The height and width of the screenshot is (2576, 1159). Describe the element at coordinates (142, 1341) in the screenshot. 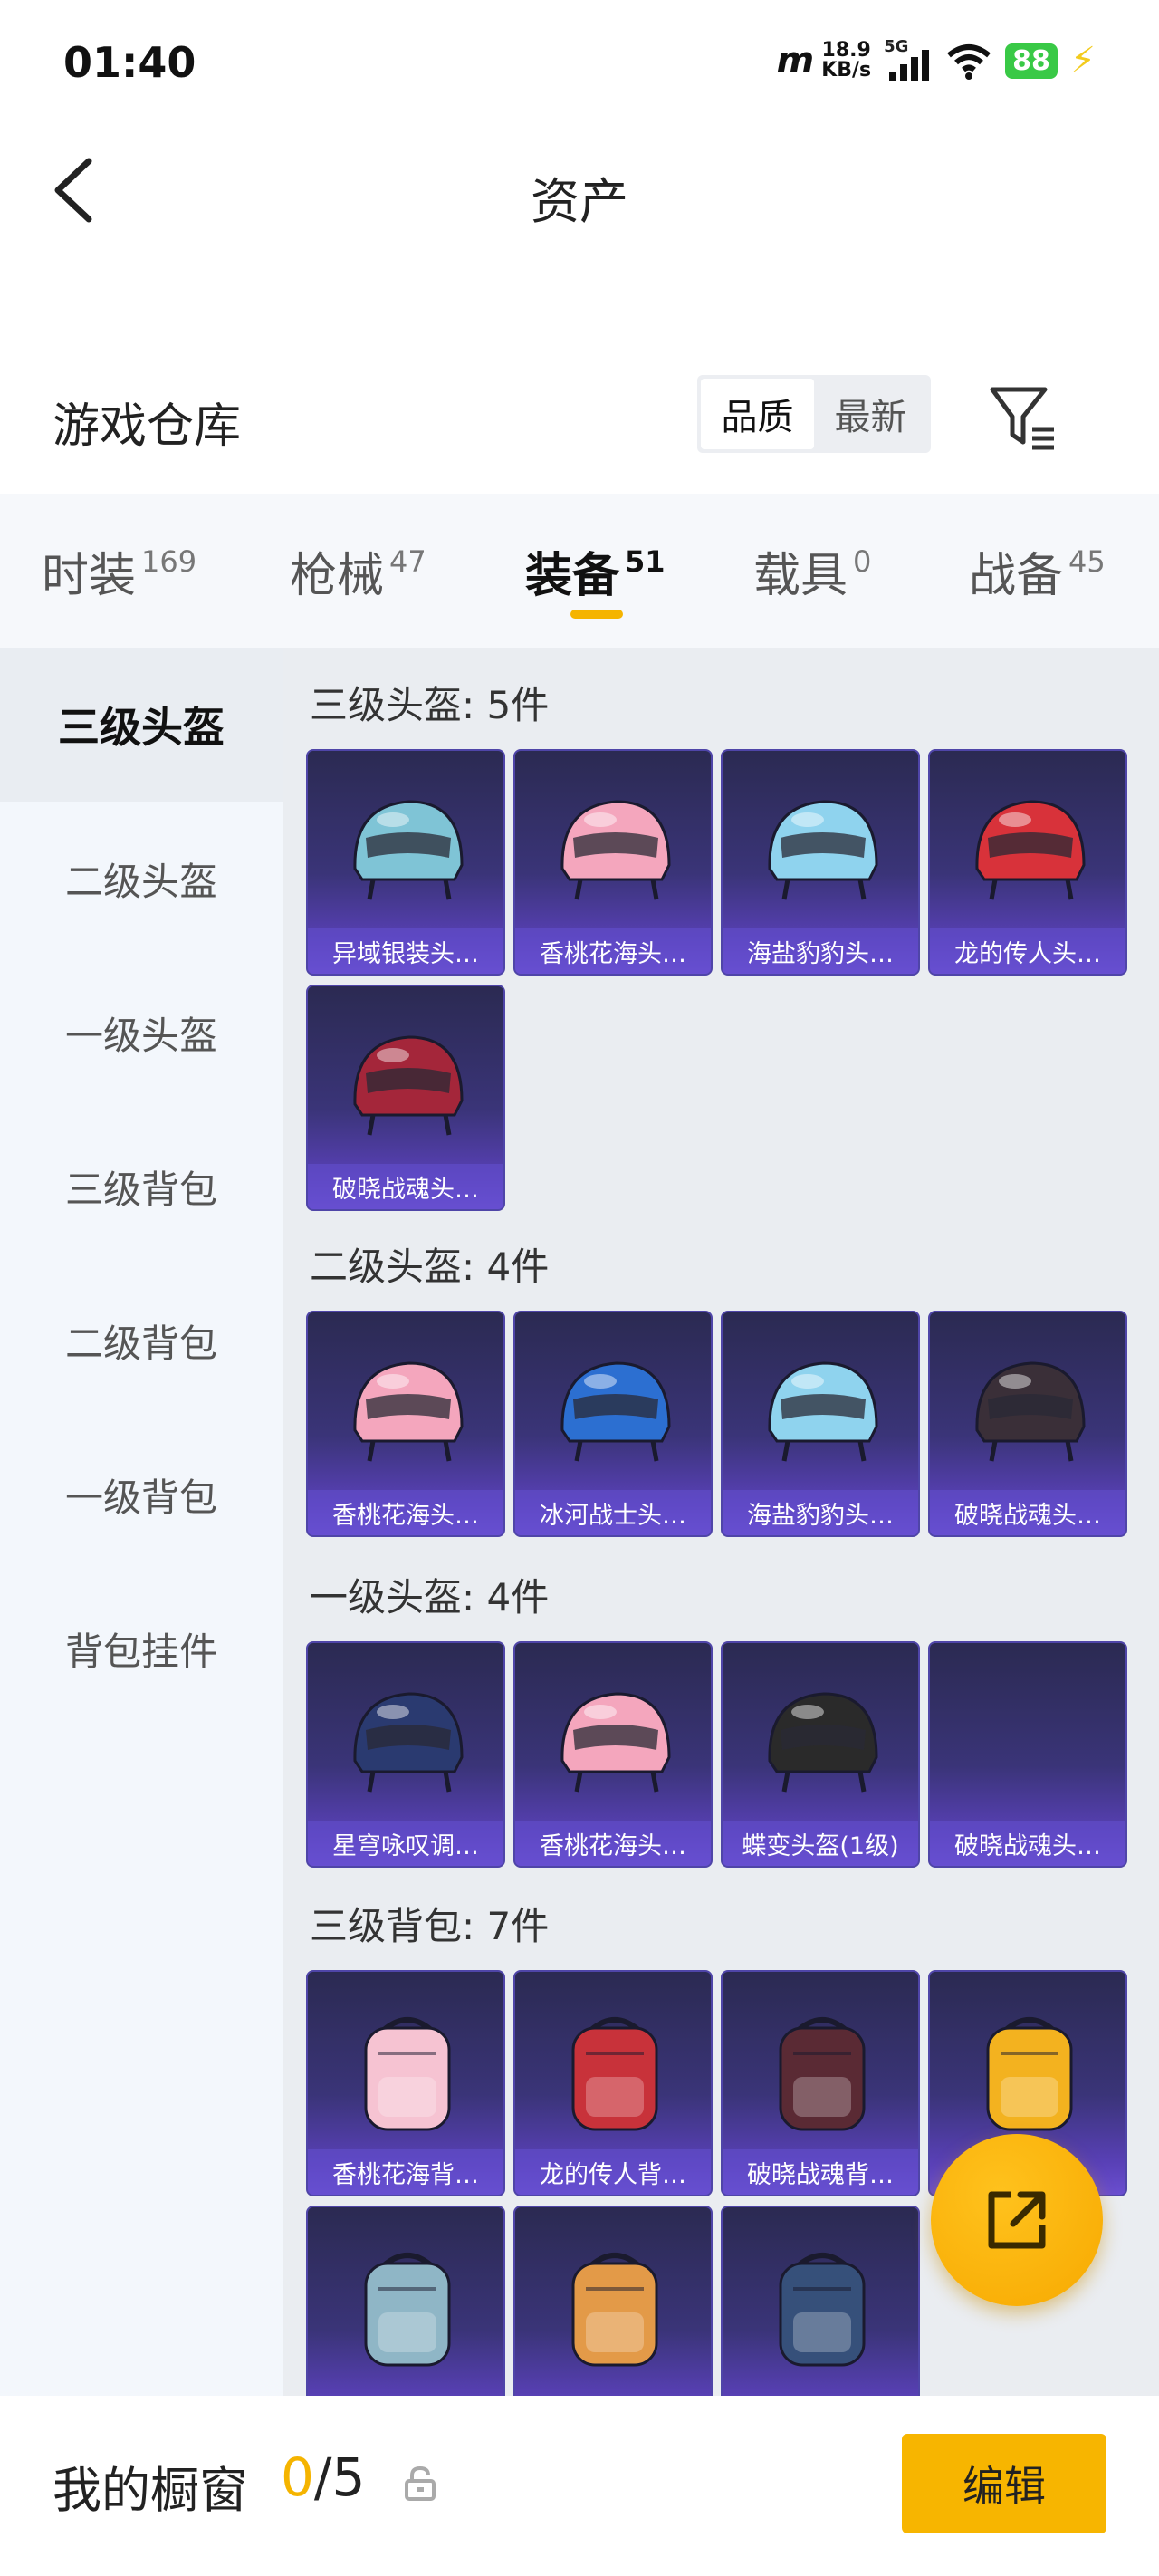

I see `sidebar-item-level2-backpack: 二级背包` at that location.